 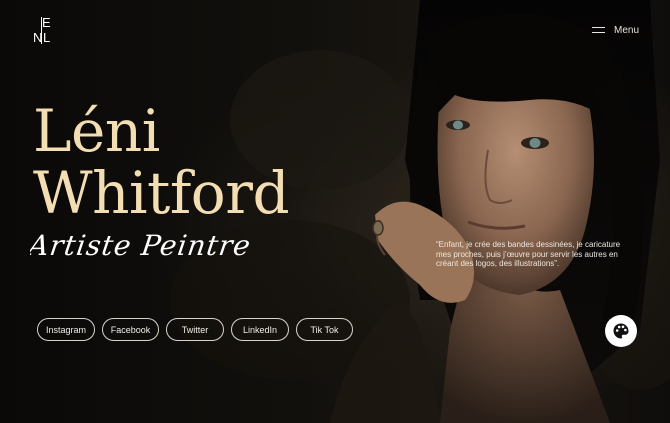 I want to click on instagram-link: Instagram, so click(x=66, y=329).